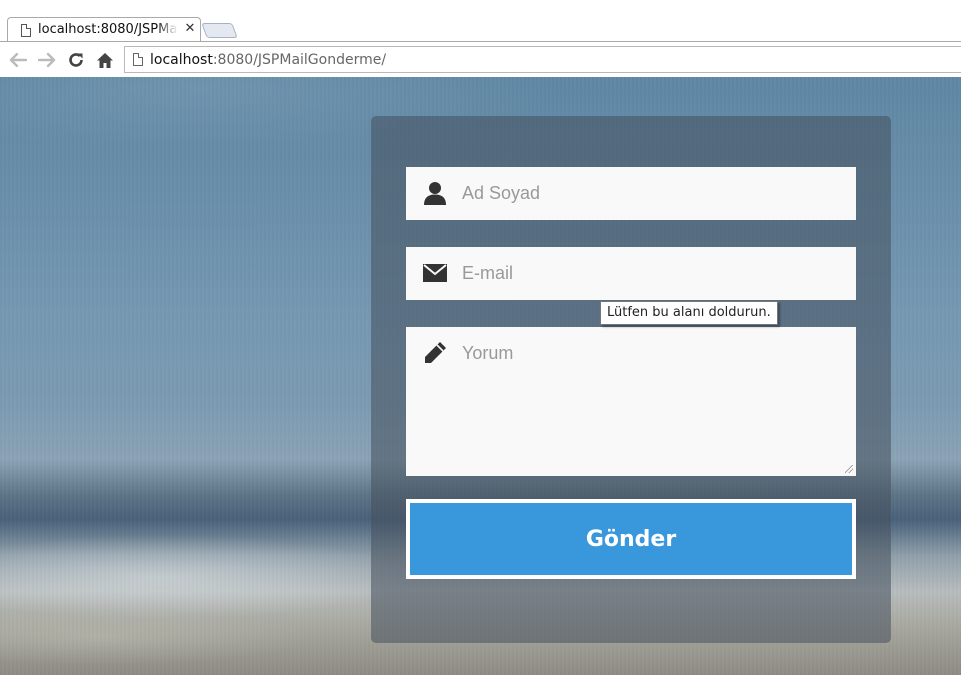 The height and width of the screenshot is (675, 961). Describe the element at coordinates (652, 273) in the screenshot. I see `email-input` at that location.